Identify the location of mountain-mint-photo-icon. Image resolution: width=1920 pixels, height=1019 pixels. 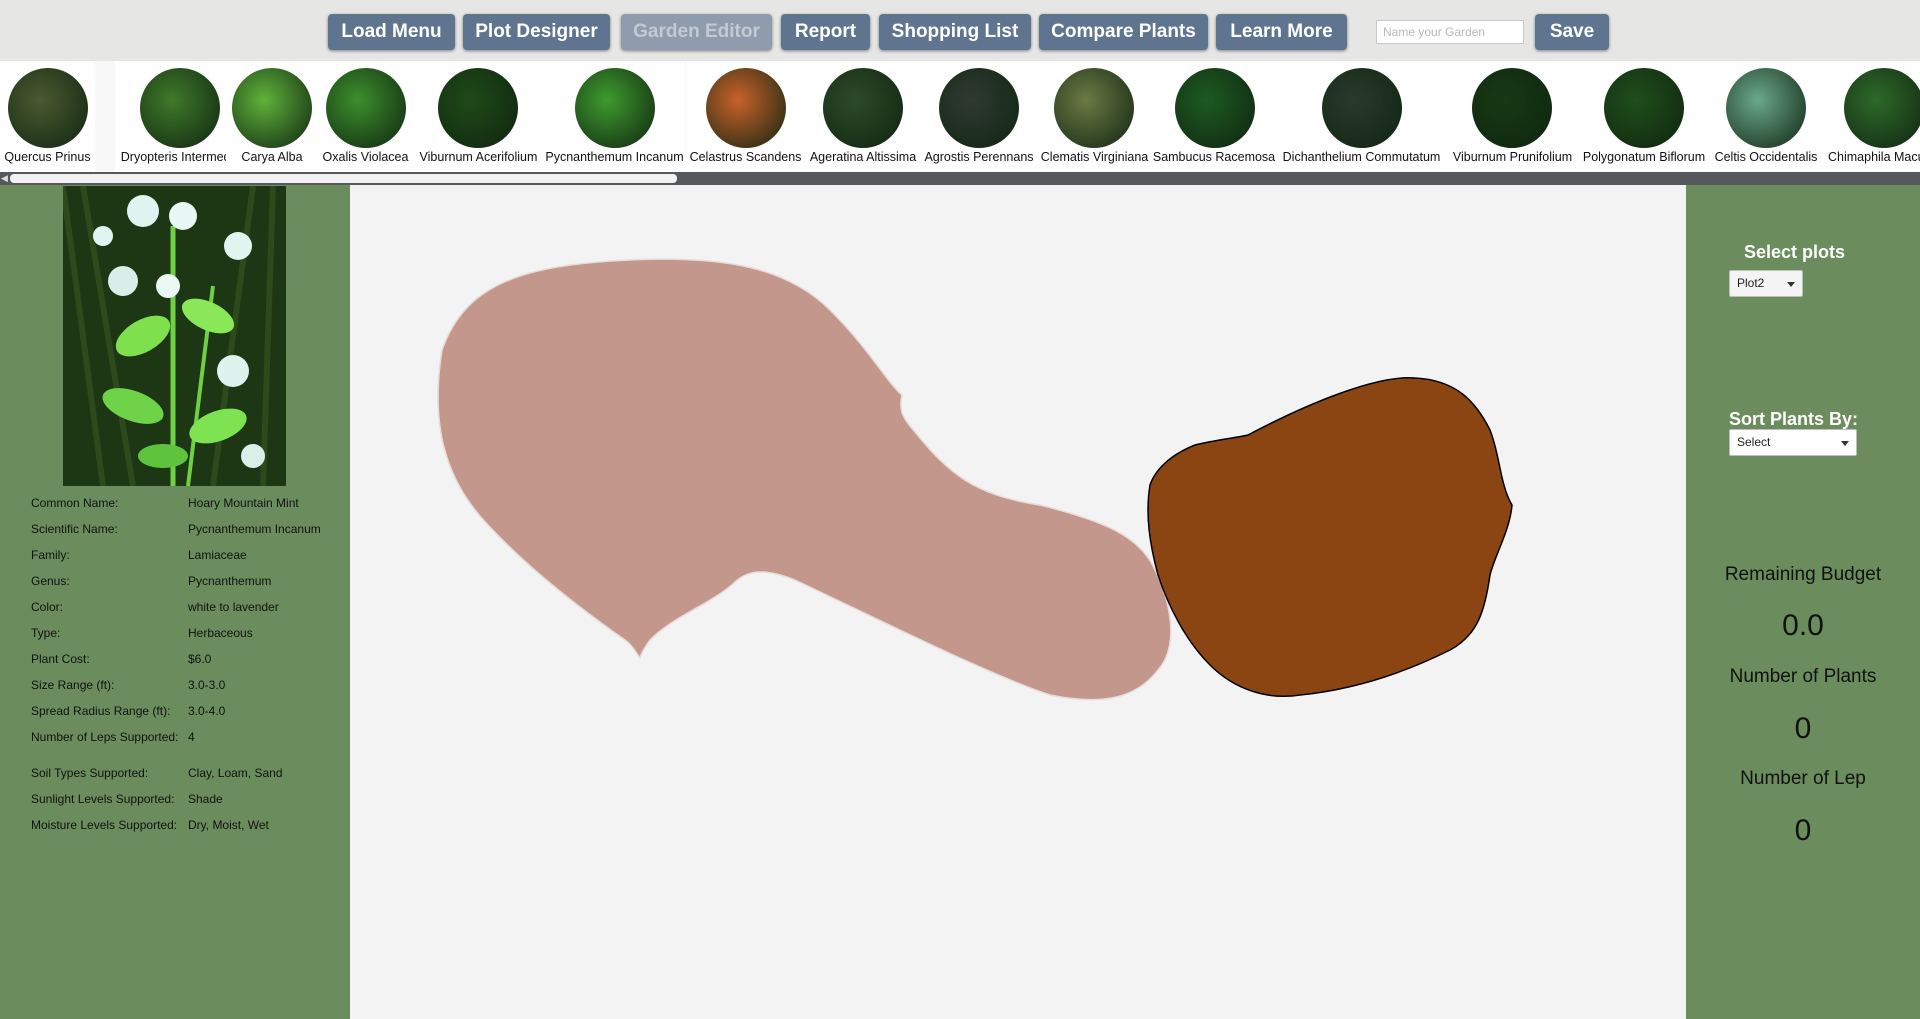
(174, 336).